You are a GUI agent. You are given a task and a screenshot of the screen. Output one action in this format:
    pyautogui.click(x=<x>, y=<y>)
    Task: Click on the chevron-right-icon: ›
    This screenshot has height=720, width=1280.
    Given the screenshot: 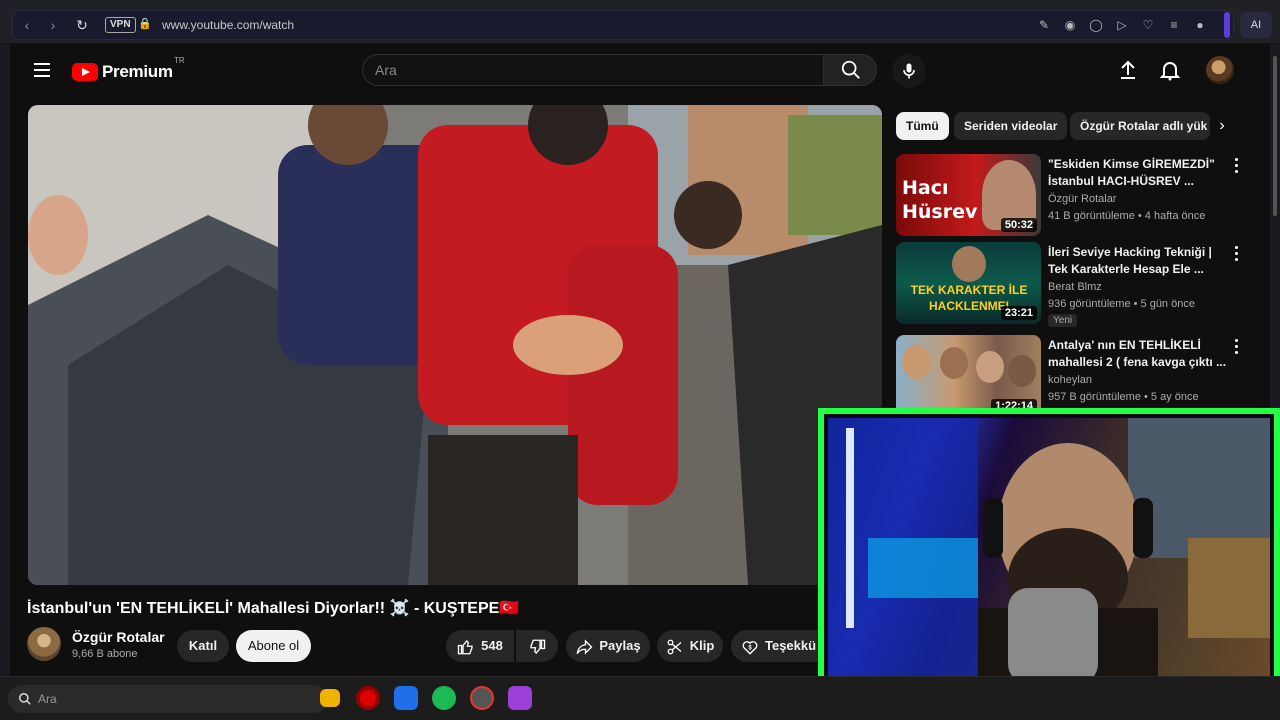 What is the action you would take?
    pyautogui.click(x=1222, y=126)
    